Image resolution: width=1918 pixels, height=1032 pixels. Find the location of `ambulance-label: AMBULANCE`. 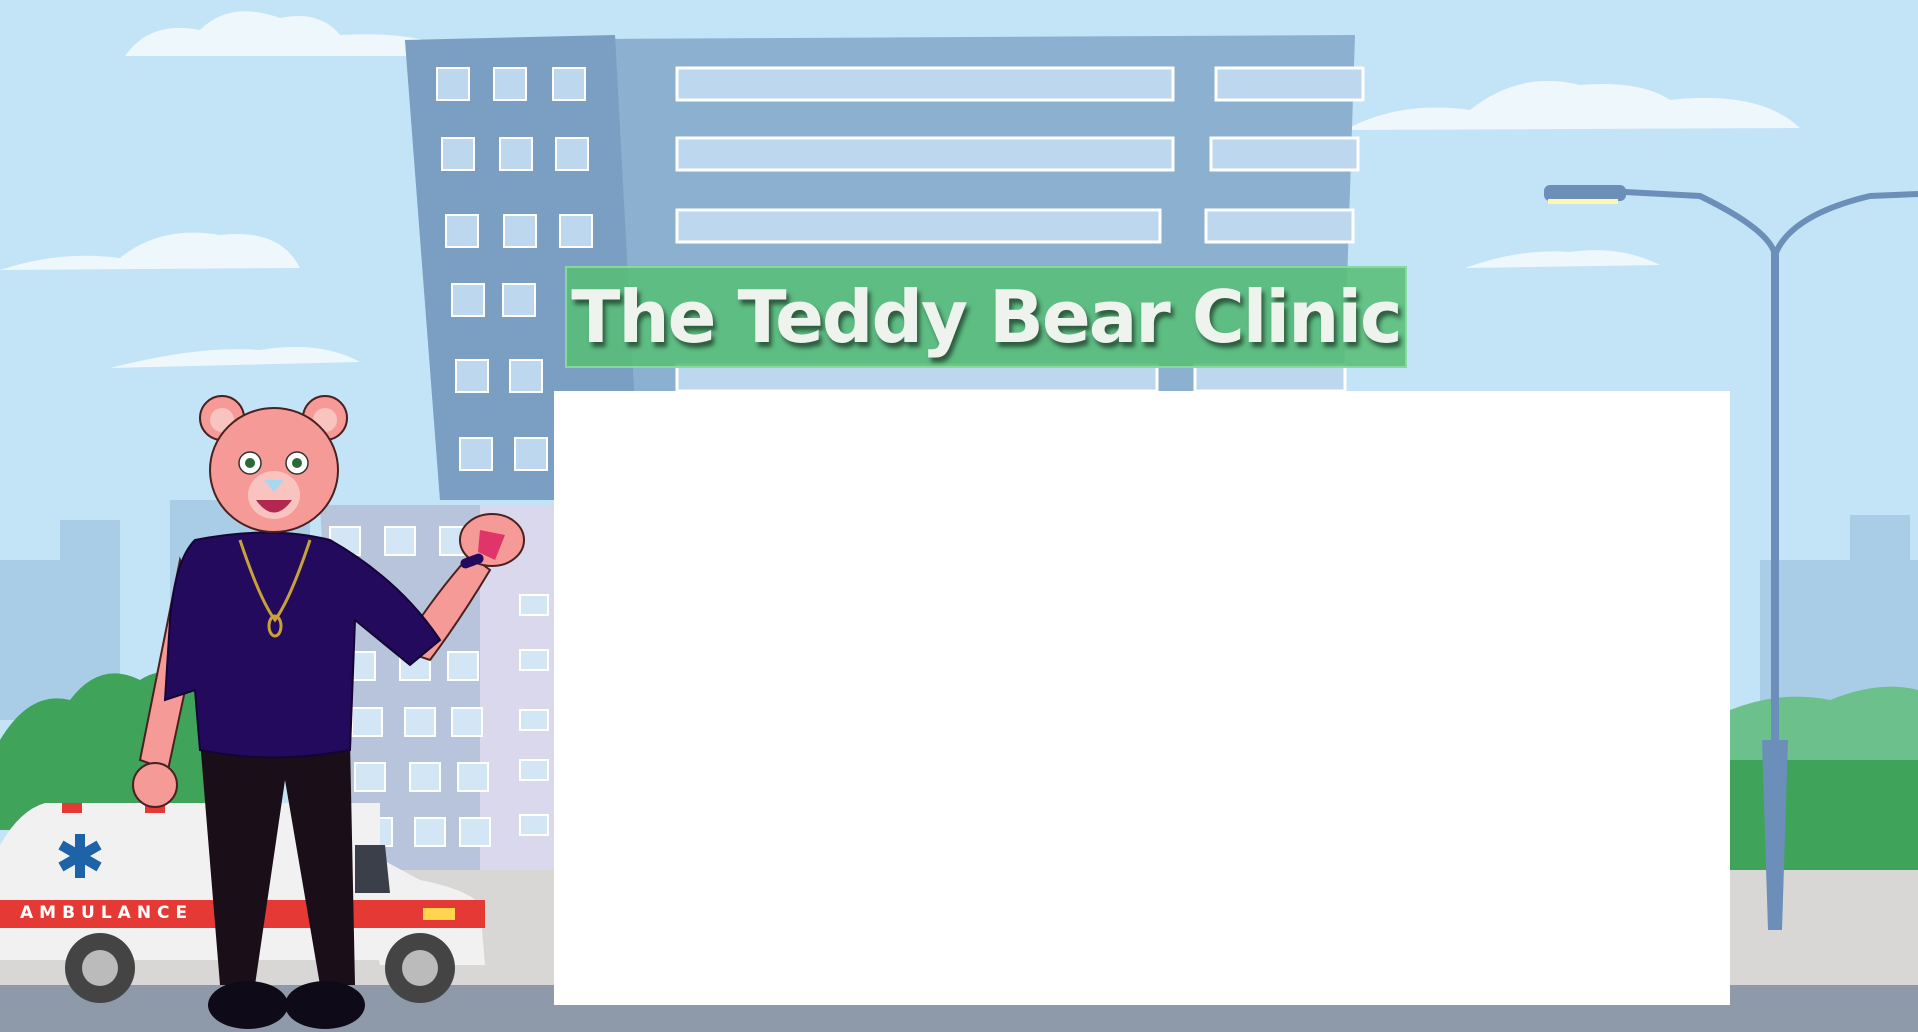

ambulance-label: AMBULANCE is located at coordinates (107, 913).